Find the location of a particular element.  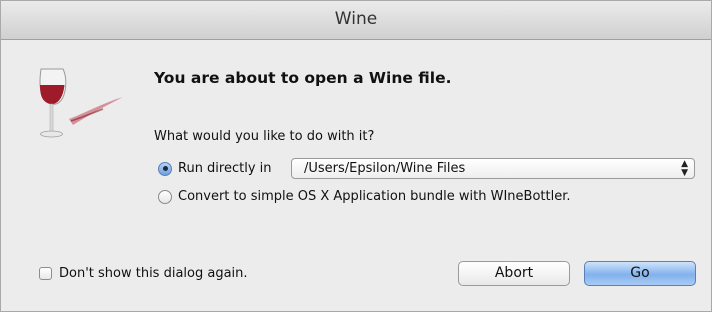

popup-arrows-icon: ▲ ▼ is located at coordinates (684, 168).